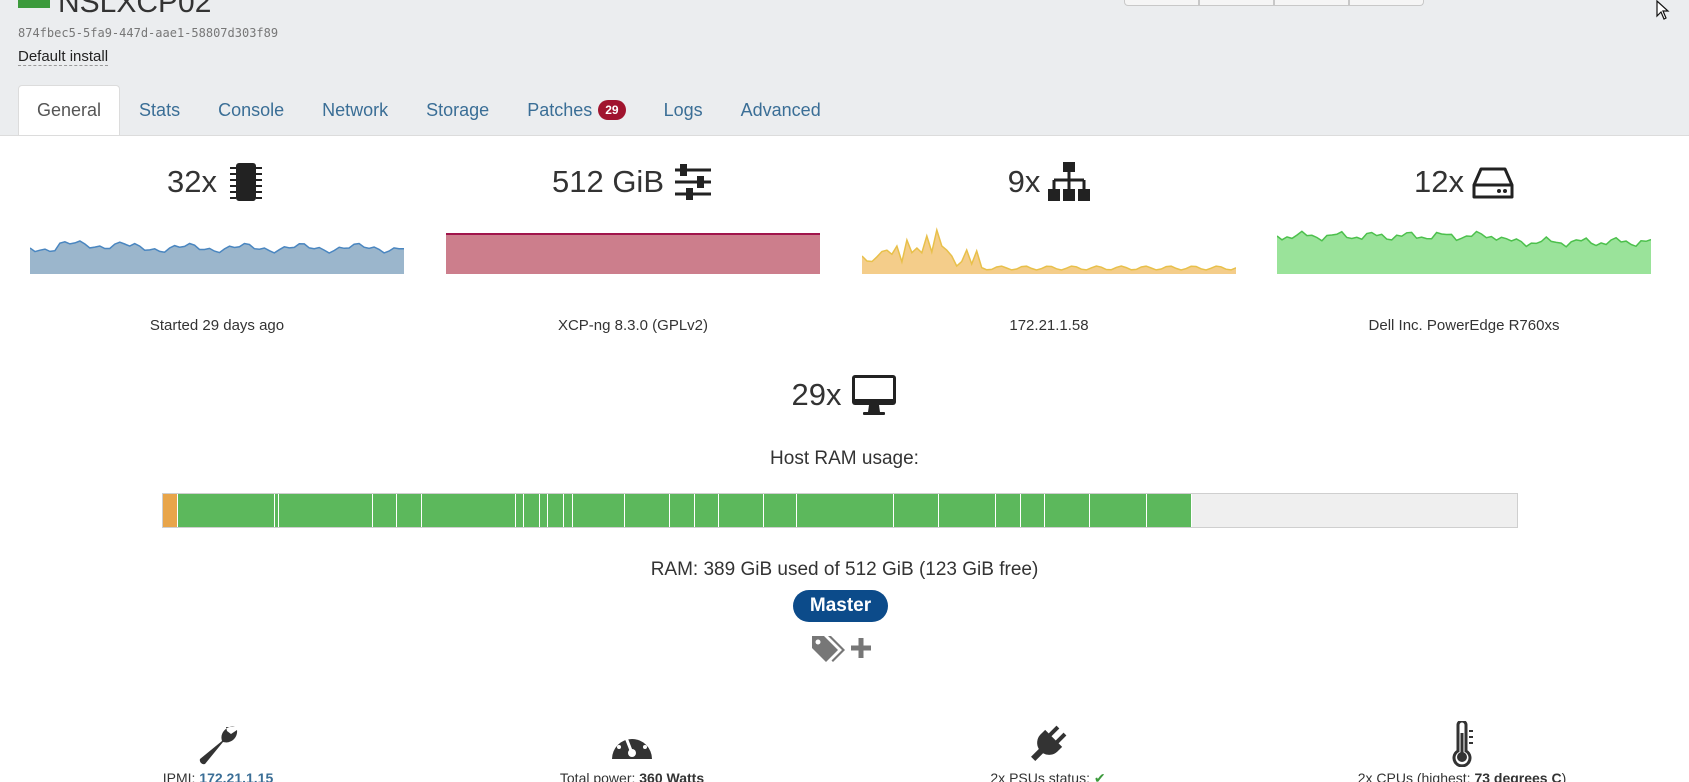 This screenshot has width=1689, height=782. I want to click on power-item: Total power: 360 Watts, so click(632, 751).